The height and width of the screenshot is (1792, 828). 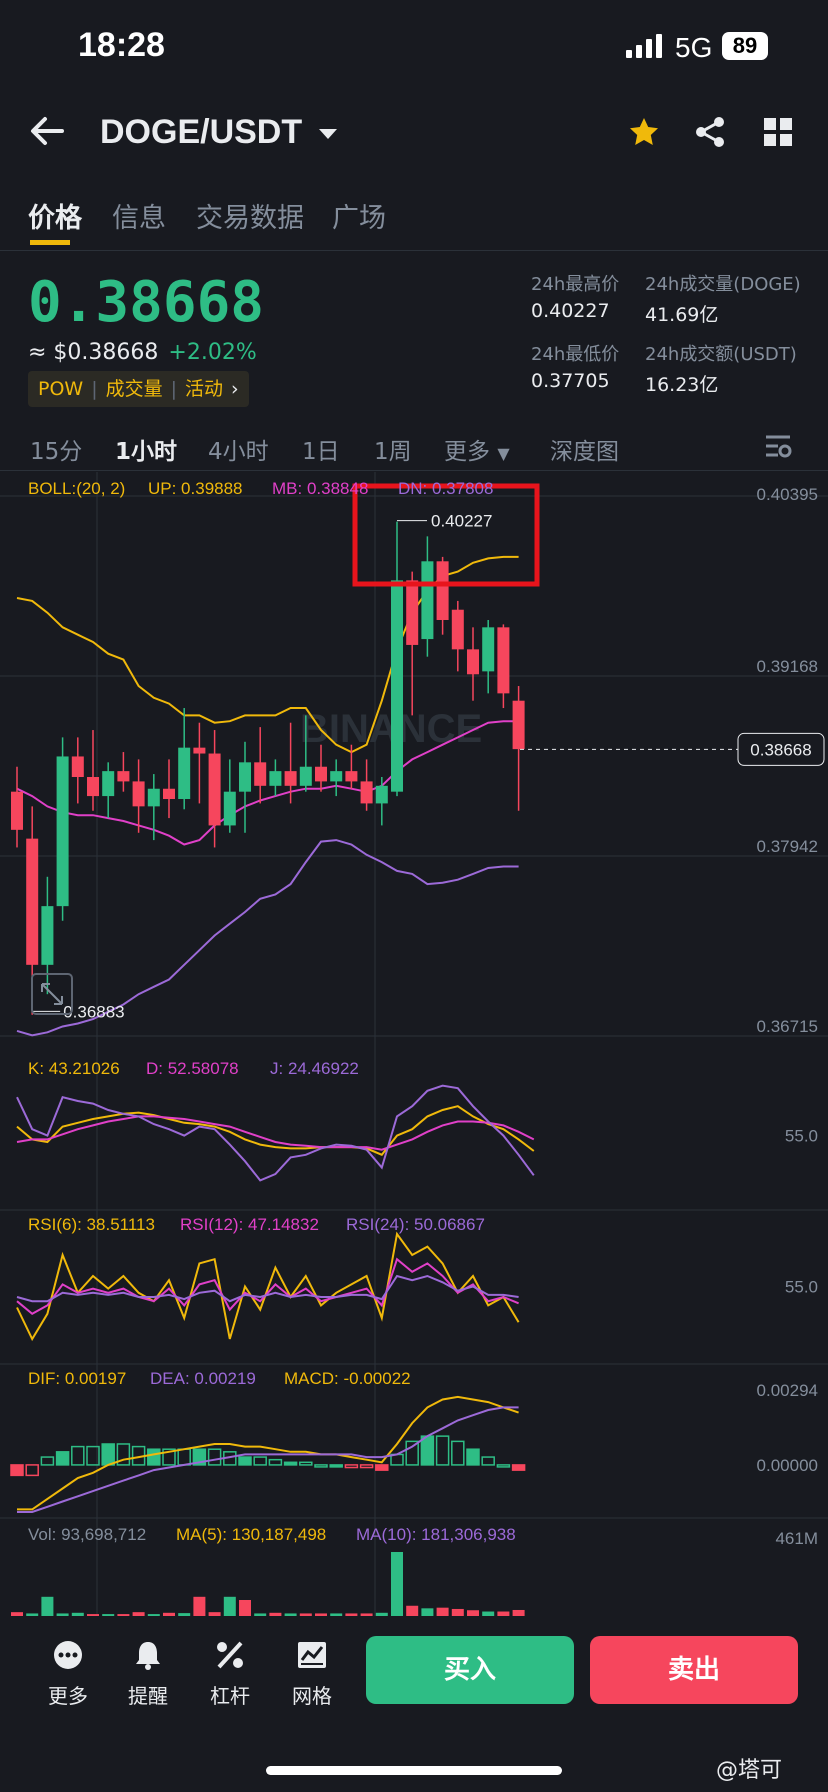 What do you see at coordinates (134, 389) in the screenshot?
I see `tag-volume: 成交量` at bounding box center [134, 389].